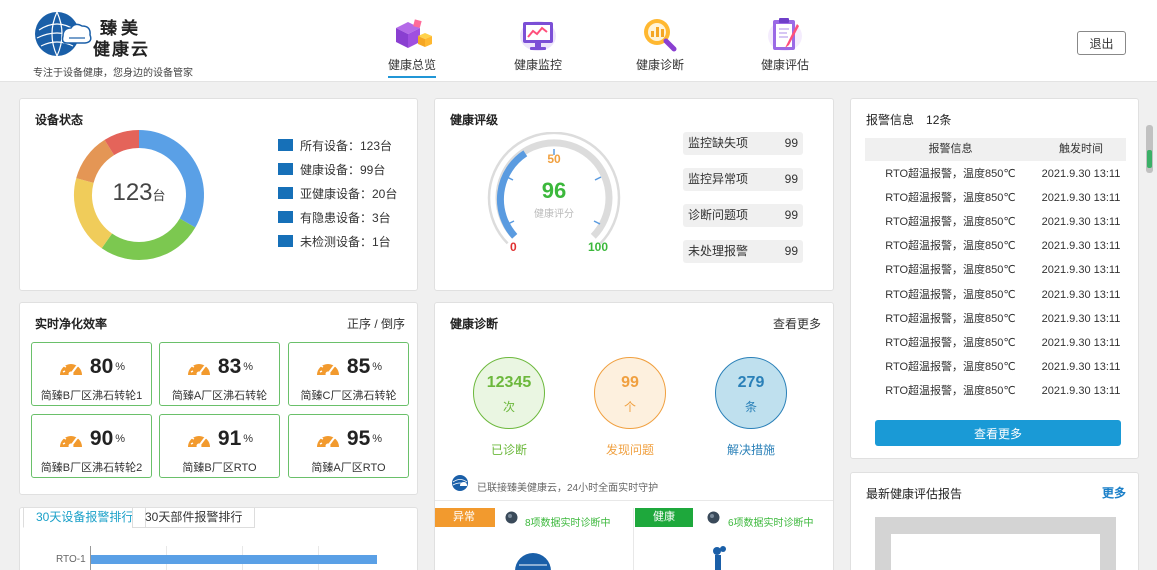  What do you see at coordinates (751, 393) in the screenshot?
I see `diagnosis-stat-circle: 279 条` at bounding box center [751, 393].